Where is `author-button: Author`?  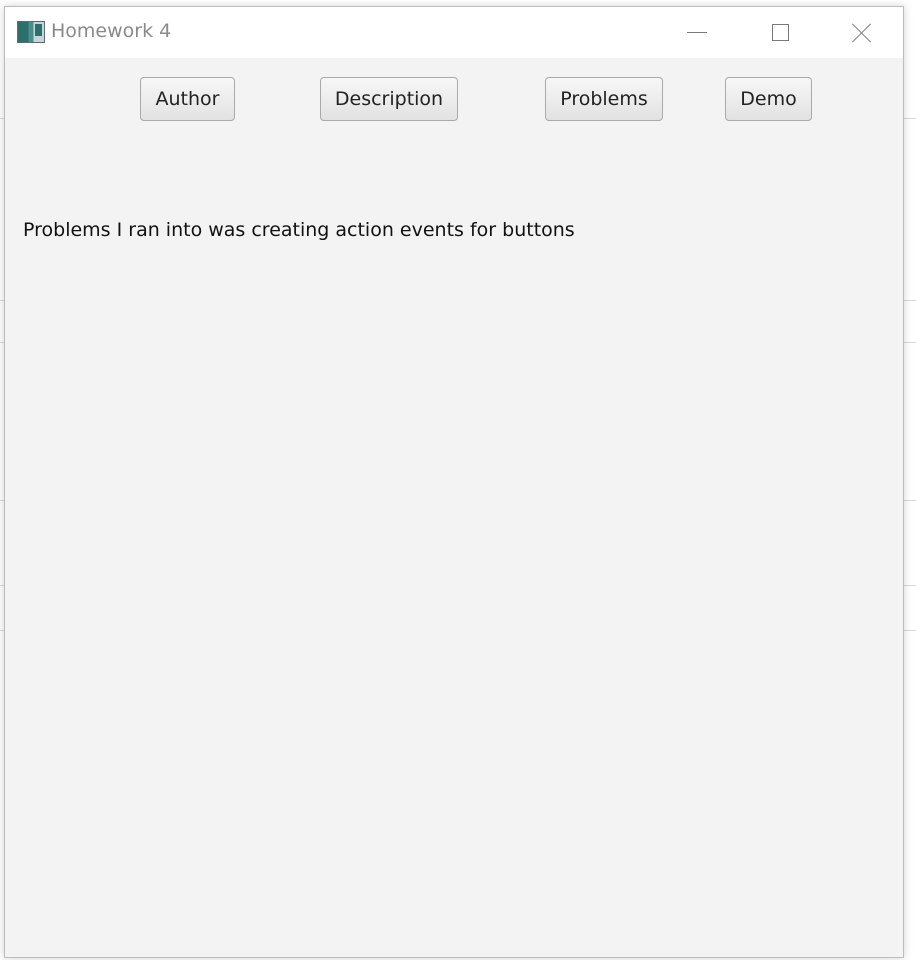
author-button: Author is located at coordinates (187, 99).